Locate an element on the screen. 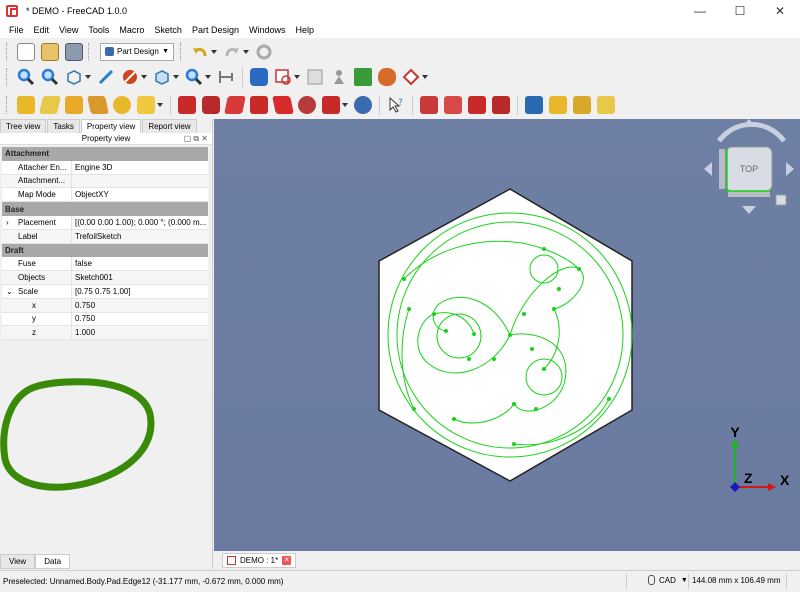 The image size is (800, 592). additive-loft-icon is located at coordinates (74, 104).